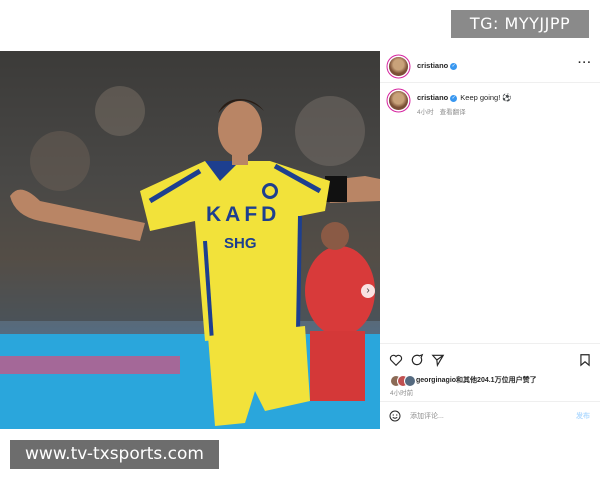  What do you see at coordinates (490, 357) in the screenshot?
I see `action-bar` at bounding box center [490, 357].